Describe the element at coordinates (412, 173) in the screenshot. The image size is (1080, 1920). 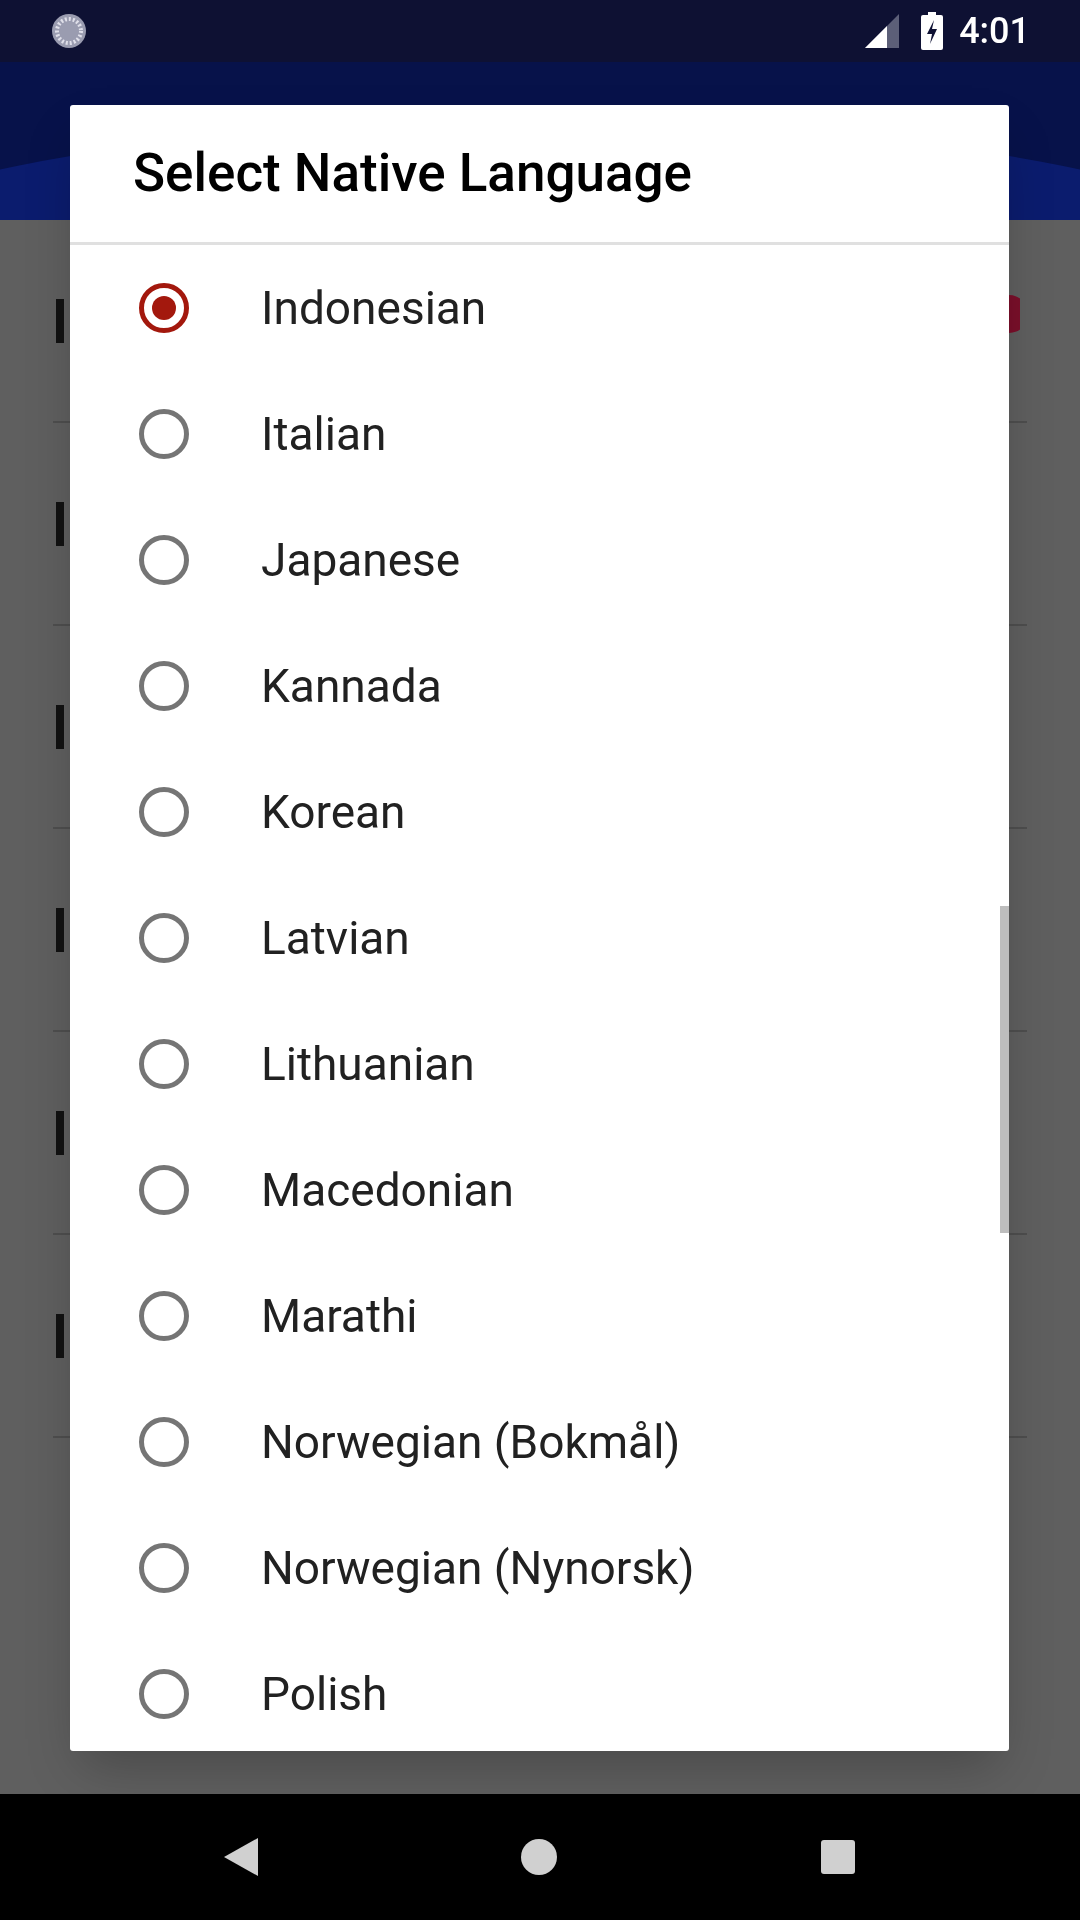
I see `dialog-title: Select Native Language` at that location.